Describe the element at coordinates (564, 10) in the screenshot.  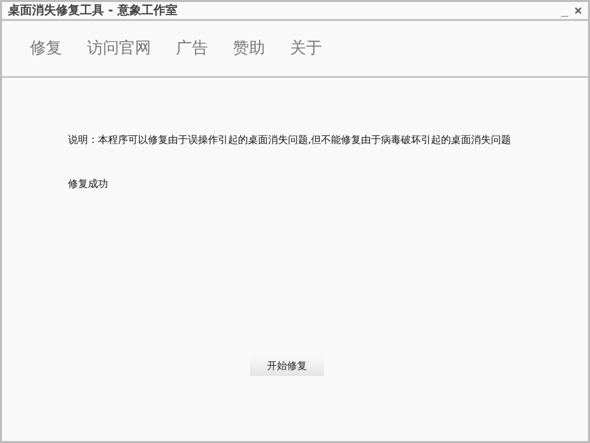
I see `minimize-button: _` at that location.